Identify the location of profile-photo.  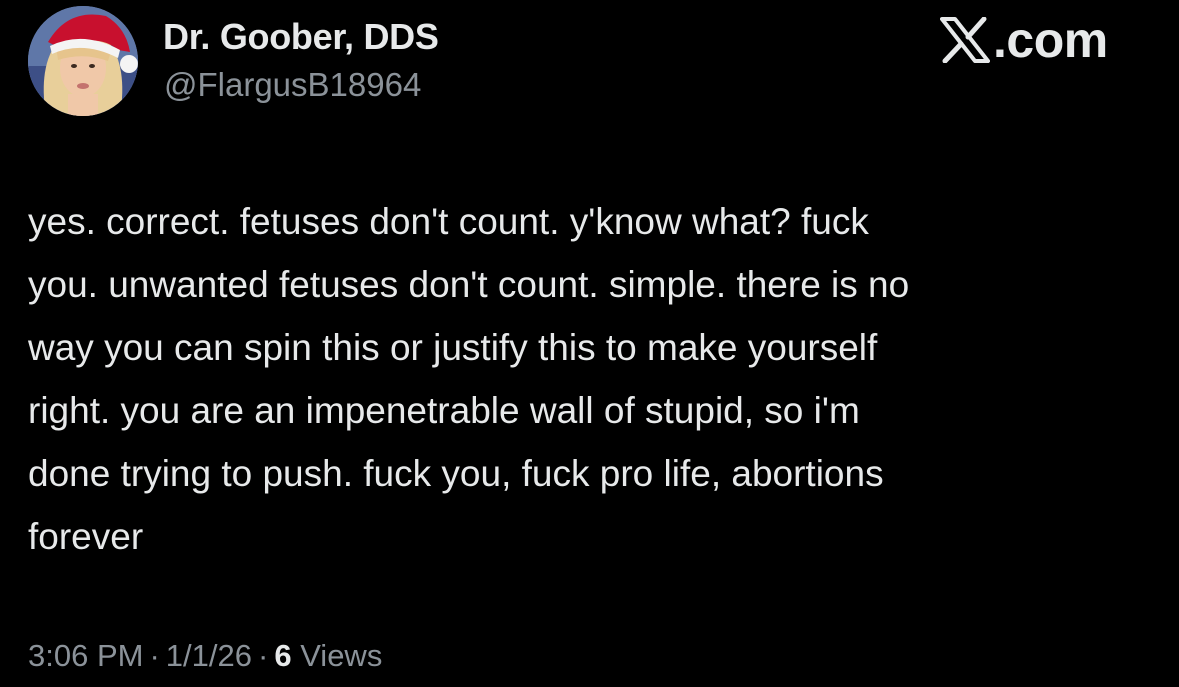
(83, 61).